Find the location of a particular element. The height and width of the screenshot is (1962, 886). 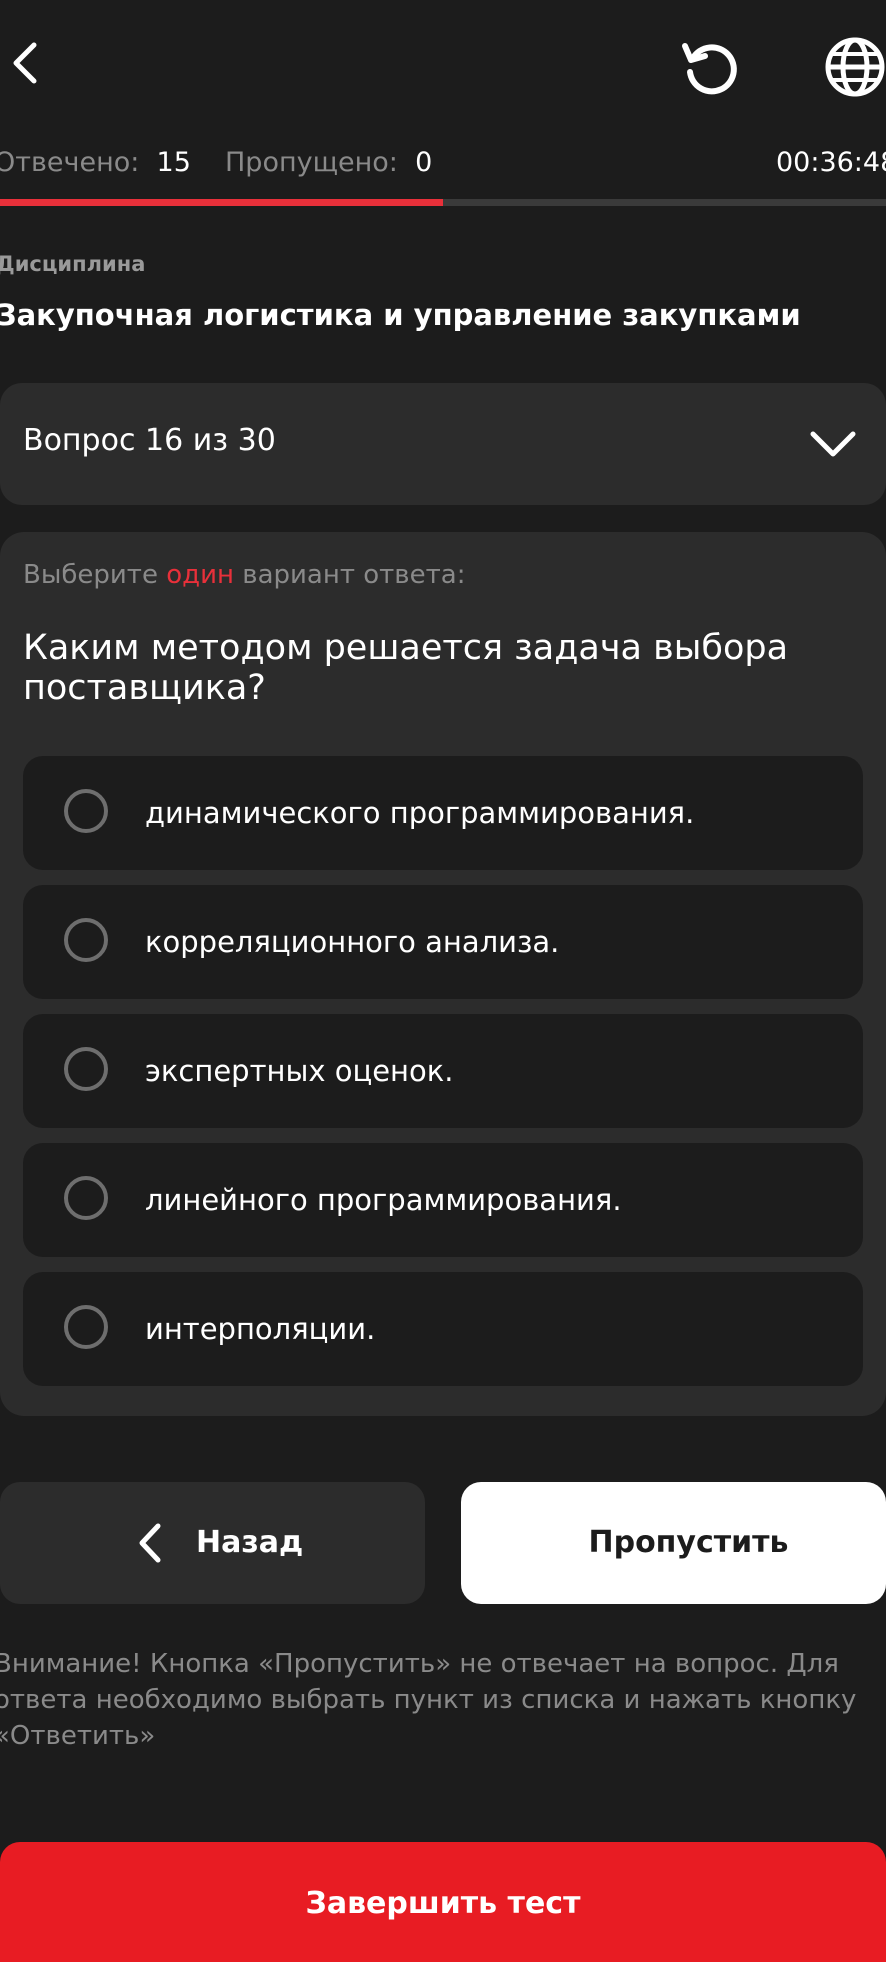

skipped-stat: Пропущено: 0 is located at coordinates (328, 163).